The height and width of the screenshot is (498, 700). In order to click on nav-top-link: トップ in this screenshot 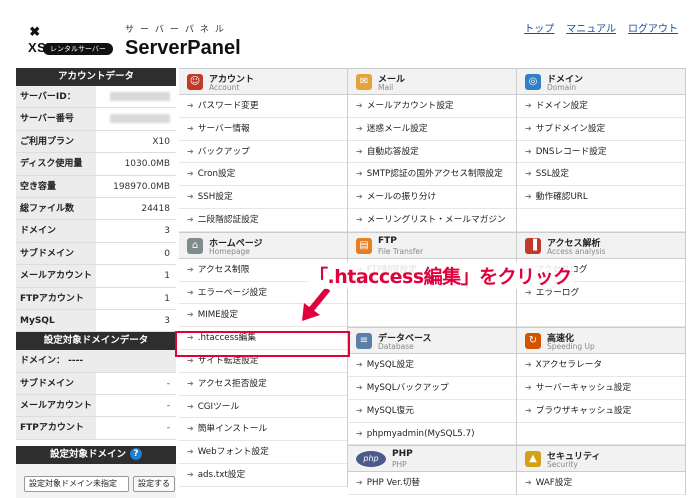, I will do `click(539, 27)`.